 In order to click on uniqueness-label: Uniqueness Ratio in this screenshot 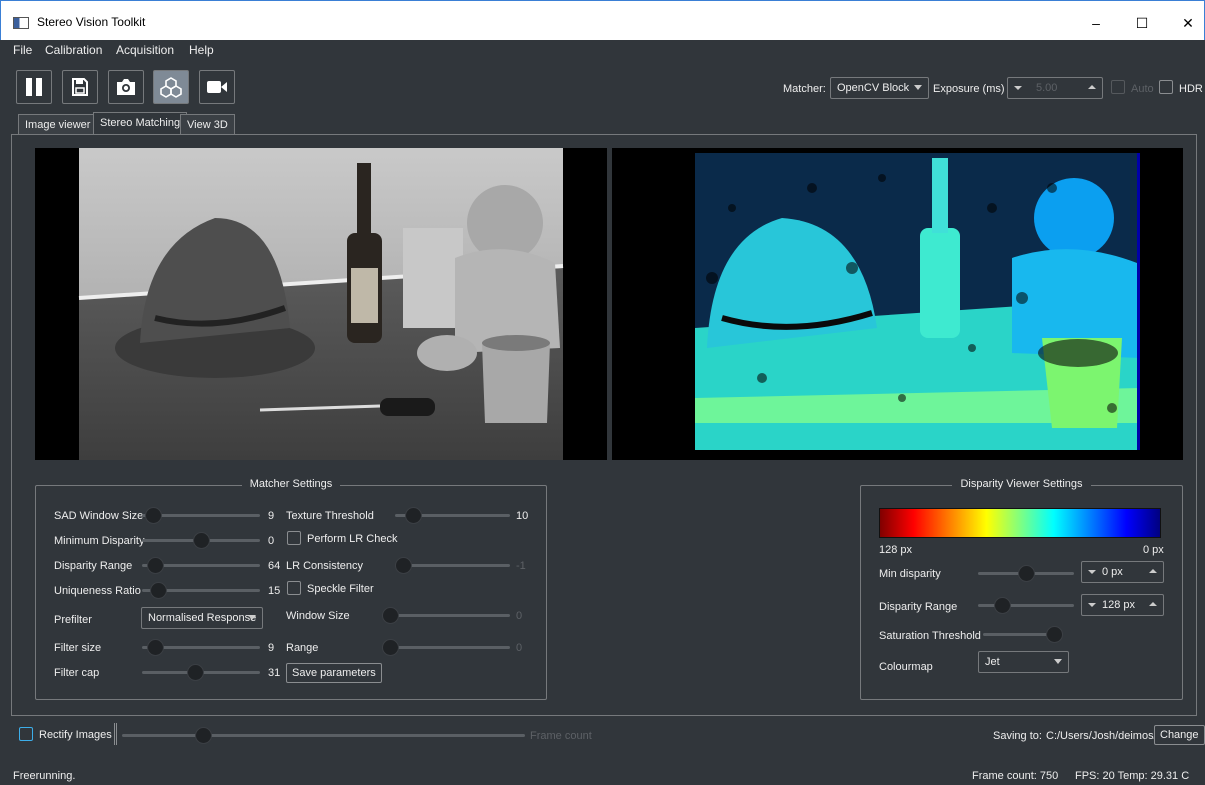, I will do `click(97, 591)`.